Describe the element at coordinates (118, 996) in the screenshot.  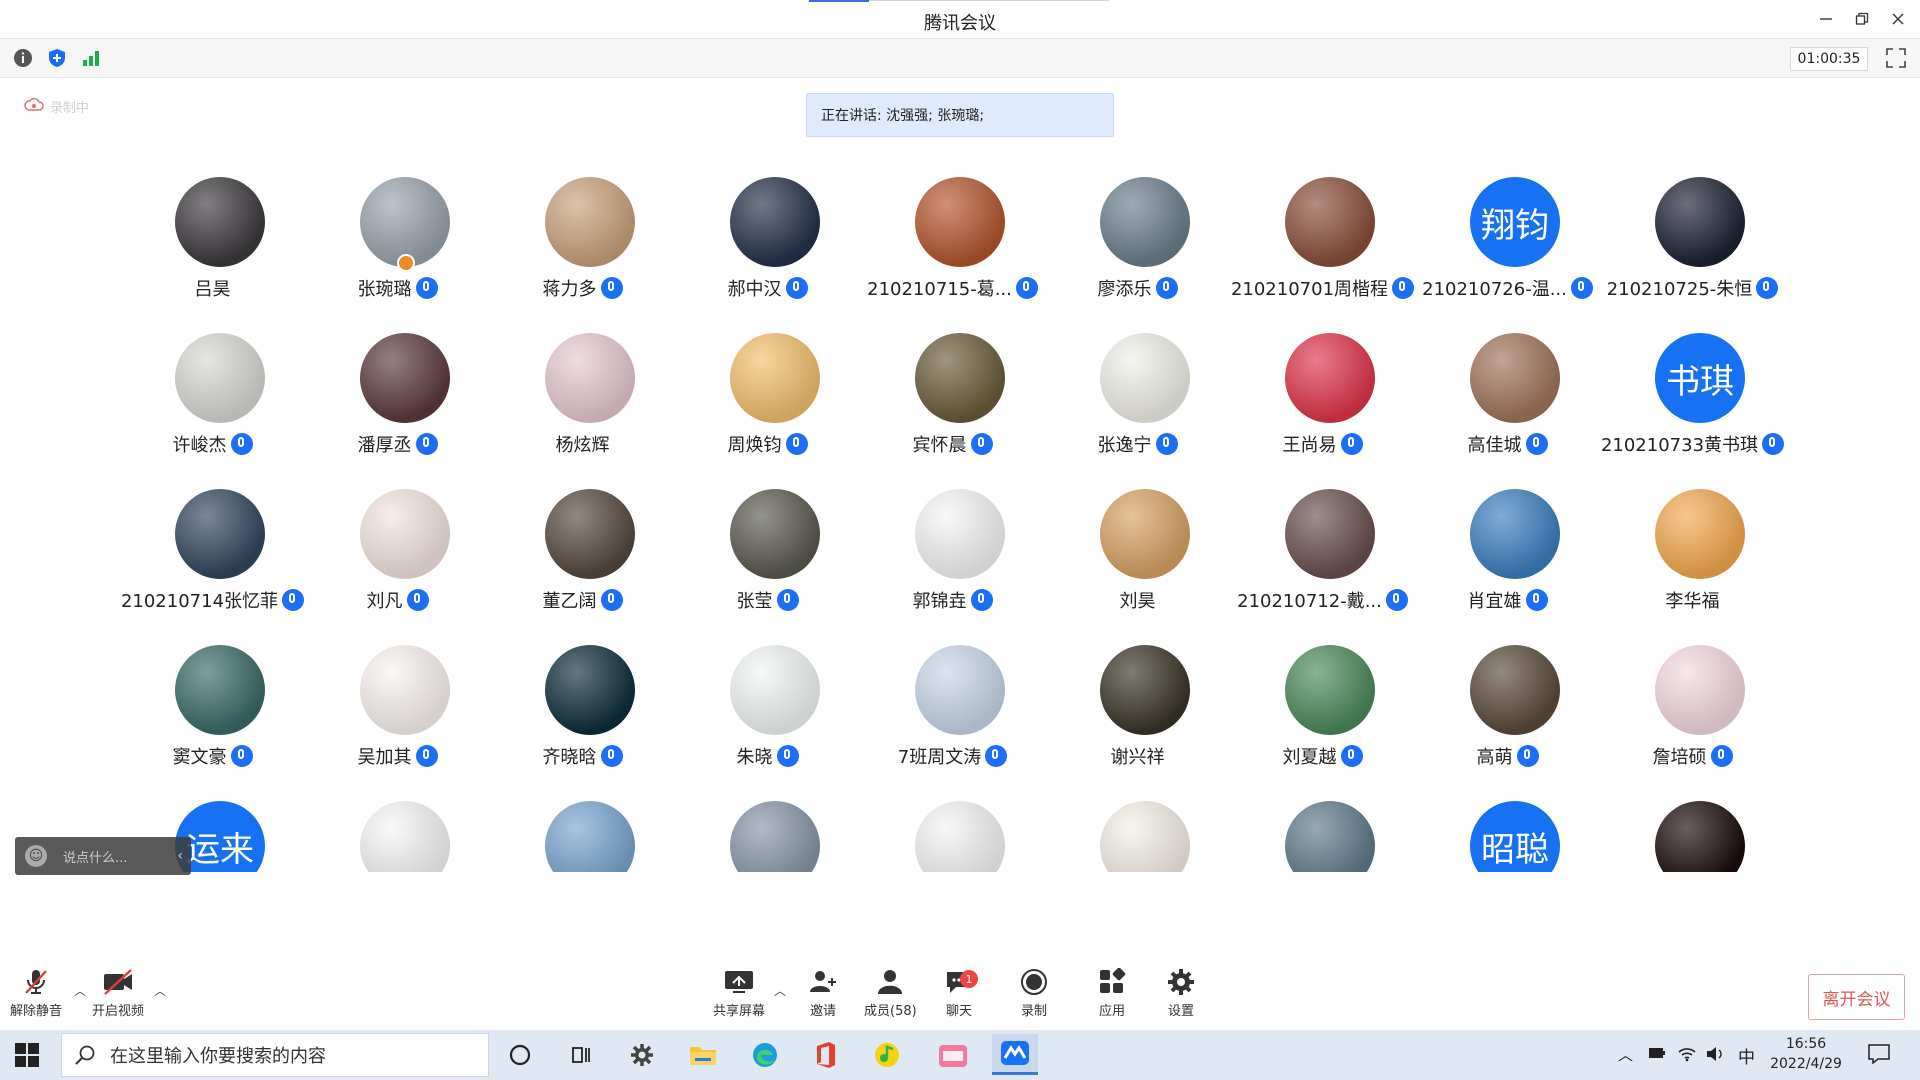
I see `start-video-button: 开启视频` at that location.